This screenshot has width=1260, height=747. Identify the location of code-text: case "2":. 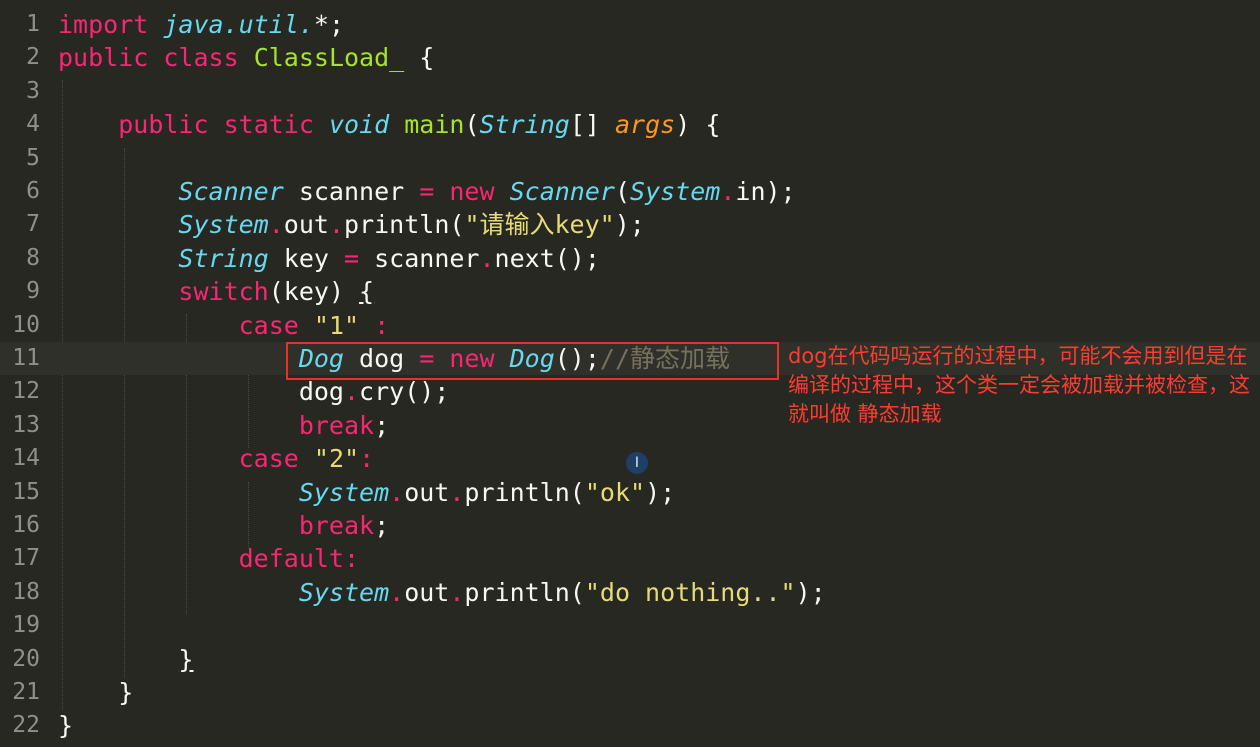
(306, 459).